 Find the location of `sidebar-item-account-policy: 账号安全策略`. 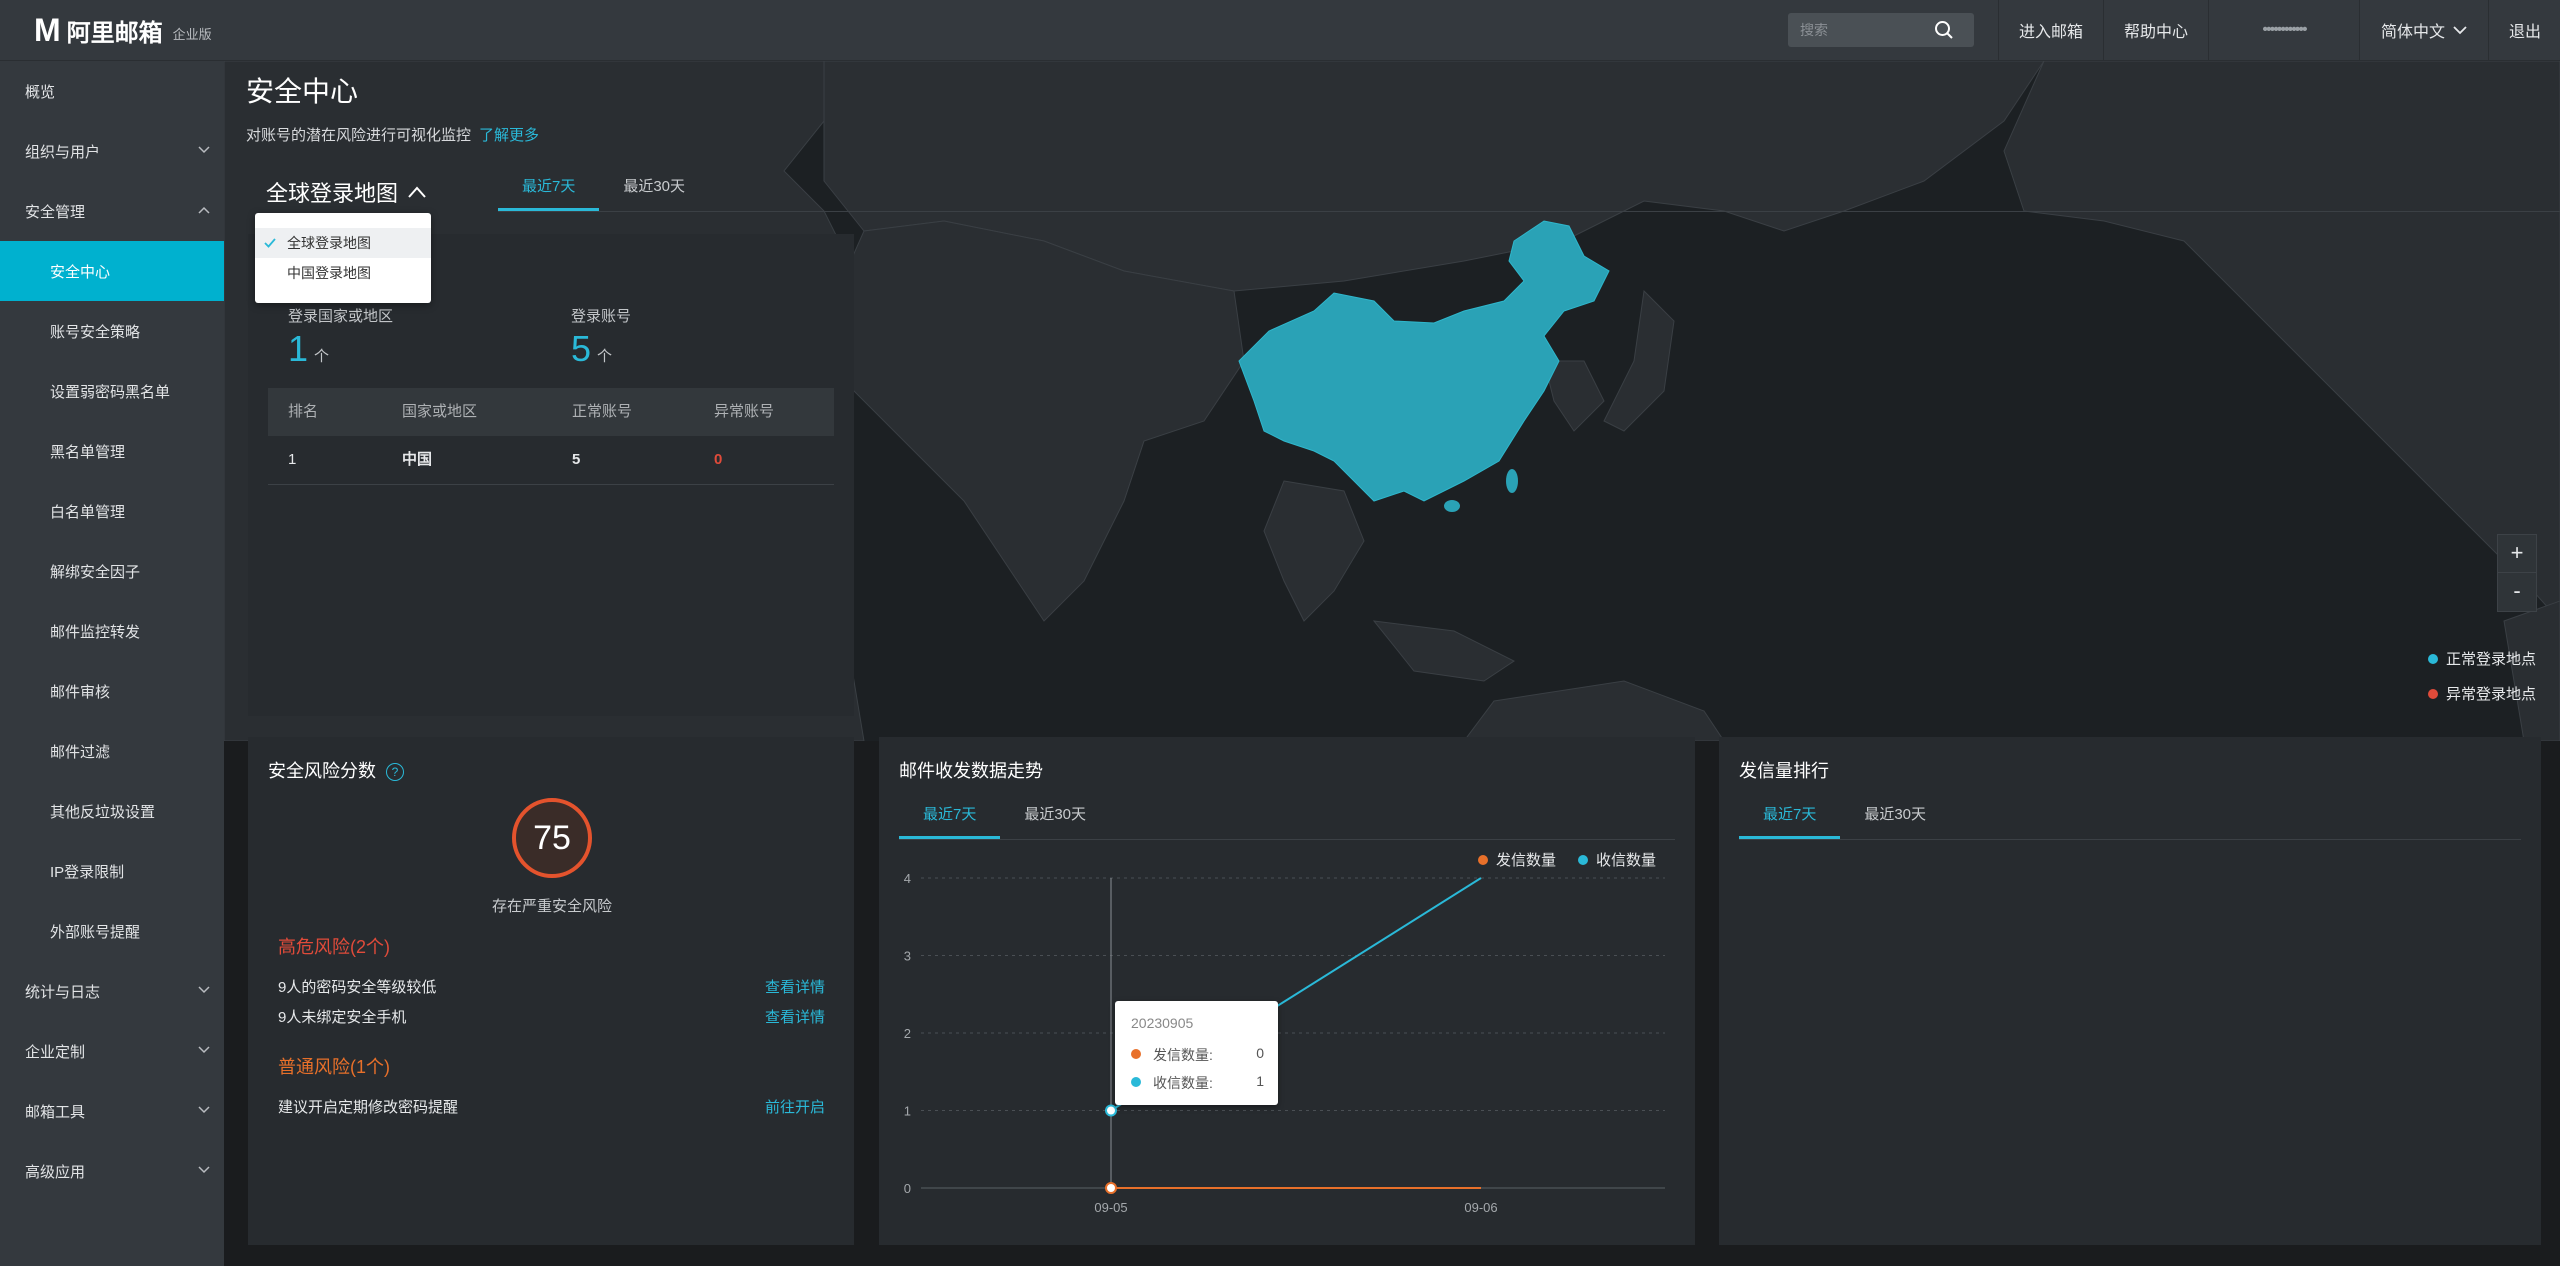

sidebar-item-account-policy: 账号安全策略 is located at coordinates (112, 331).